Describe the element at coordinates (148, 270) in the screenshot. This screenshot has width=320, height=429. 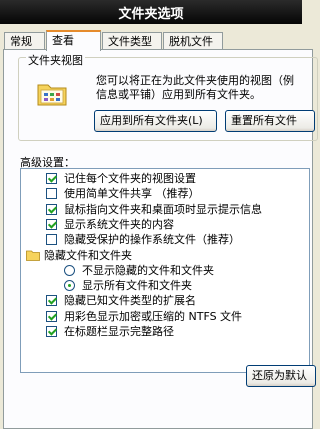
I see `advanced-setting-label: 不显示隐藏的文件和文件夹` at that location.